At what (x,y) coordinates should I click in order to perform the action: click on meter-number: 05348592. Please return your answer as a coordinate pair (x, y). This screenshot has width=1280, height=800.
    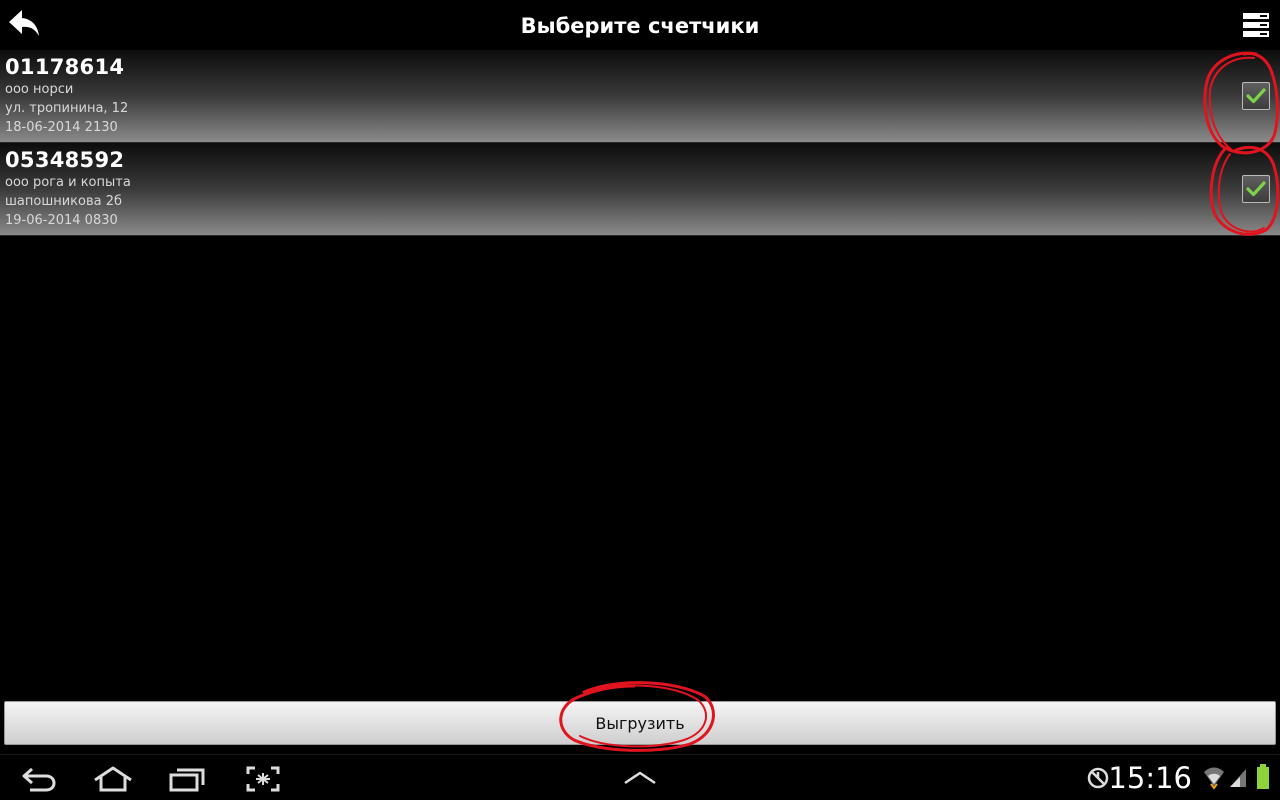
    Looking at the image, I should click on (65, 160).